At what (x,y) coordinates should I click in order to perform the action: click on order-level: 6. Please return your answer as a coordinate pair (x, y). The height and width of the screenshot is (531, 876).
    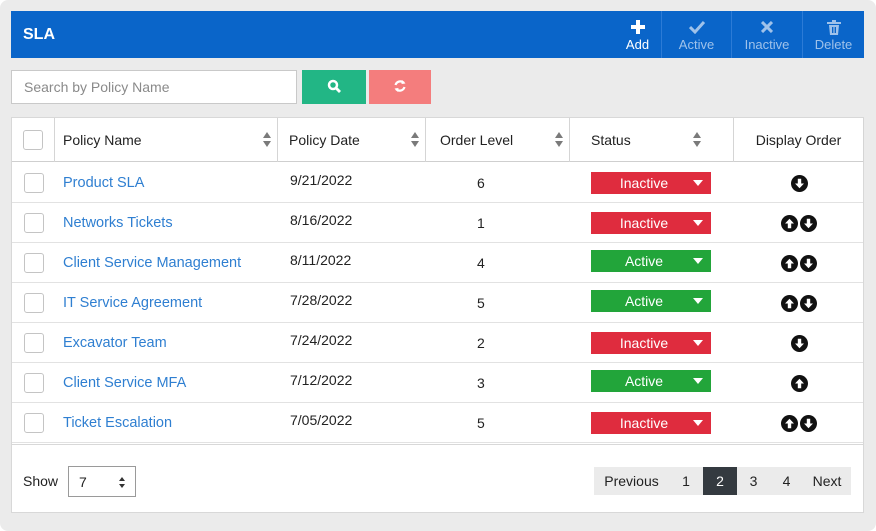
    Looking at the image, I should click on (481, 183).